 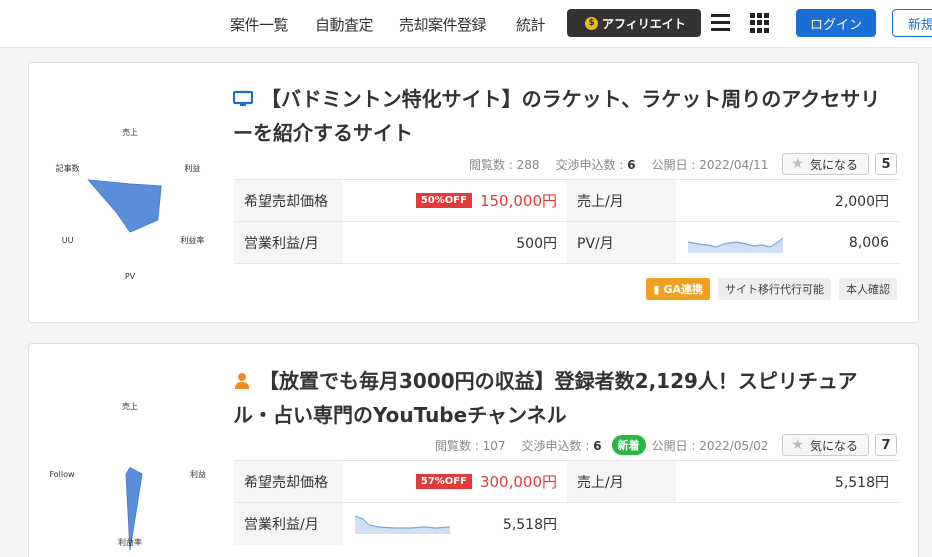 What do you see at coordinates (557, 116) in the screenshot?
I see `listing-title-text: 【バドミントン特化サイト】のラケット、ラケット周りのアクセサリーを紹介するサイト` at bounding box center [557, 116].